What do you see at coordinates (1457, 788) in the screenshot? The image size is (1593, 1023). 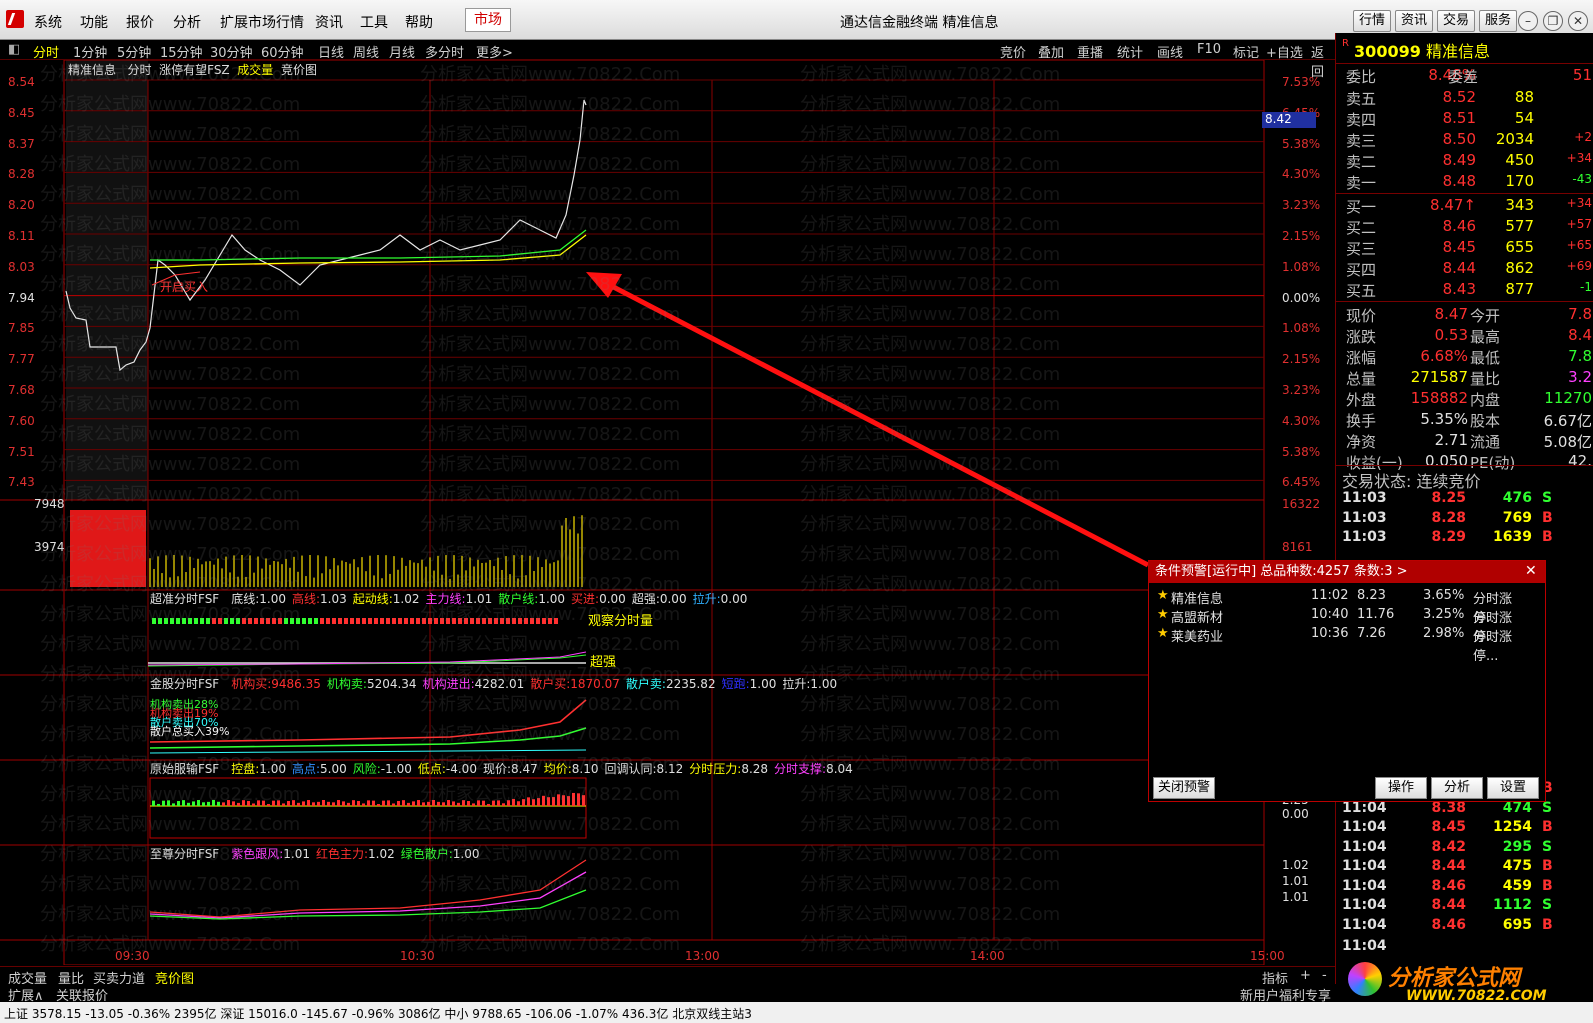 I see `popup-button: 分析` at bounding box center [1457, 788].